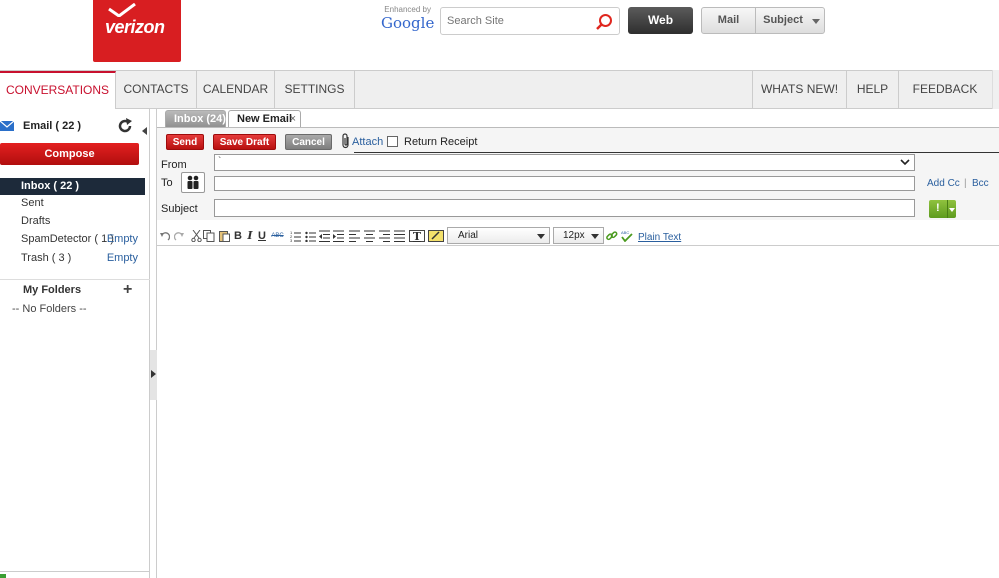 The image size is (999, 578). I want to click on paste-icon, so click(224, 236).